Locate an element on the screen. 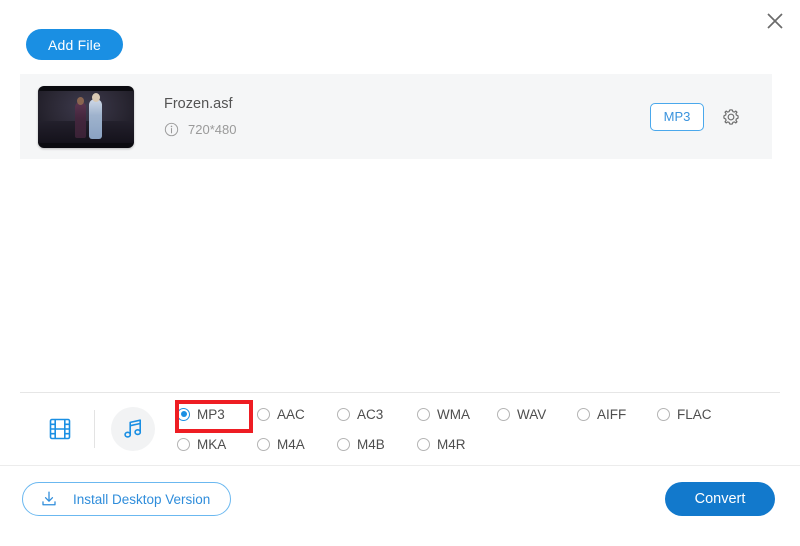 The width and height of the screenshot is (800, 546). format-option-m4a: M4A is located at coordinates (297, 444).